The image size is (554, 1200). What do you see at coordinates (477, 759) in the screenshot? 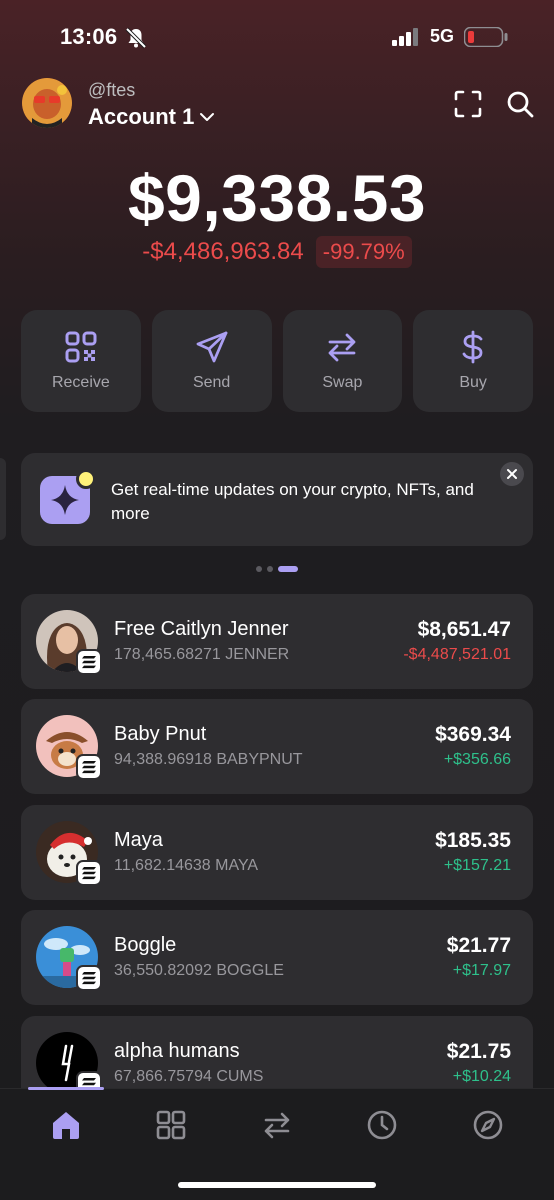
I see `token-change: +$356.66` at bounding box center [477, 759].